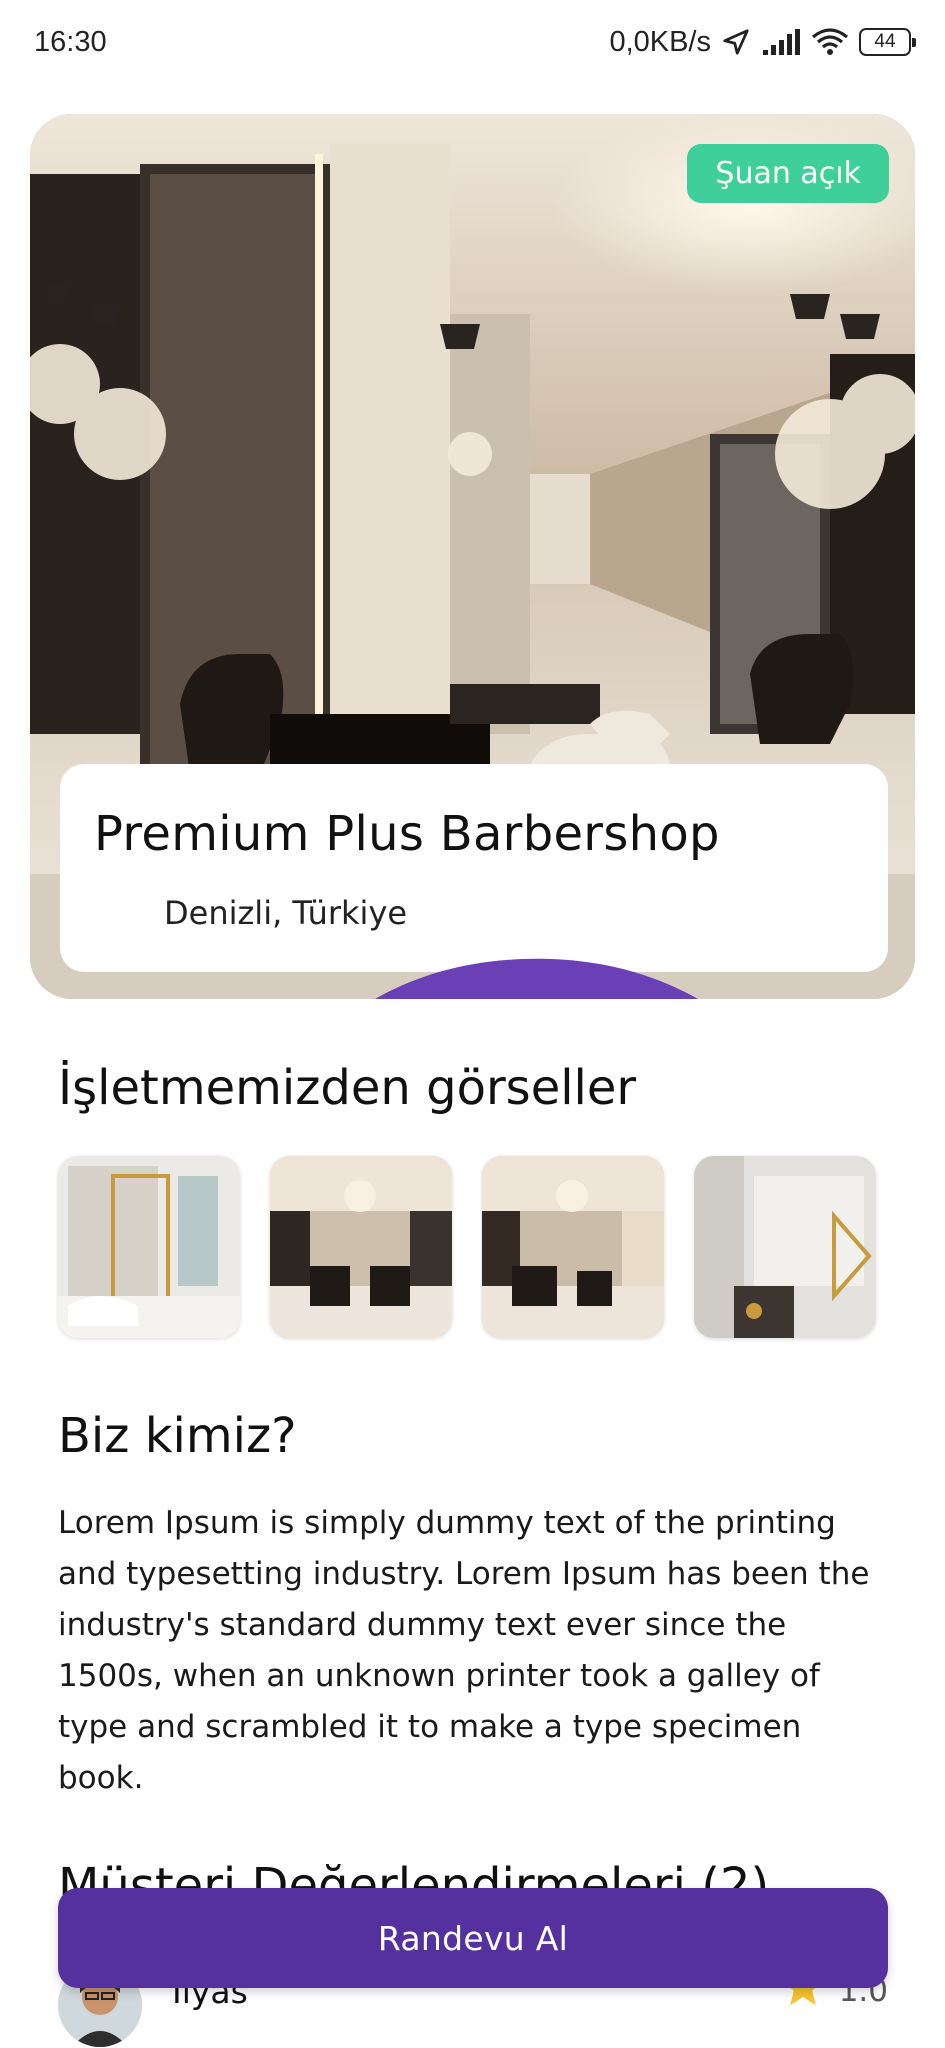  I want to click on battery-icon: 44, so click(887, 42).